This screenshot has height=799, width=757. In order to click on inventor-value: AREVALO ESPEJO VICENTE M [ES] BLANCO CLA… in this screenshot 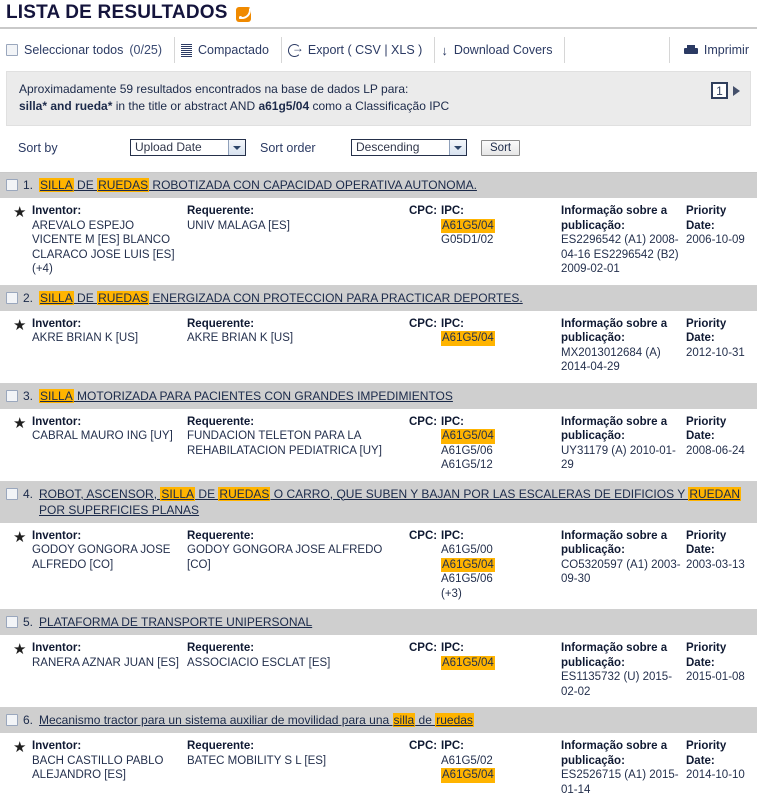, I will do `click(103, 247)`.